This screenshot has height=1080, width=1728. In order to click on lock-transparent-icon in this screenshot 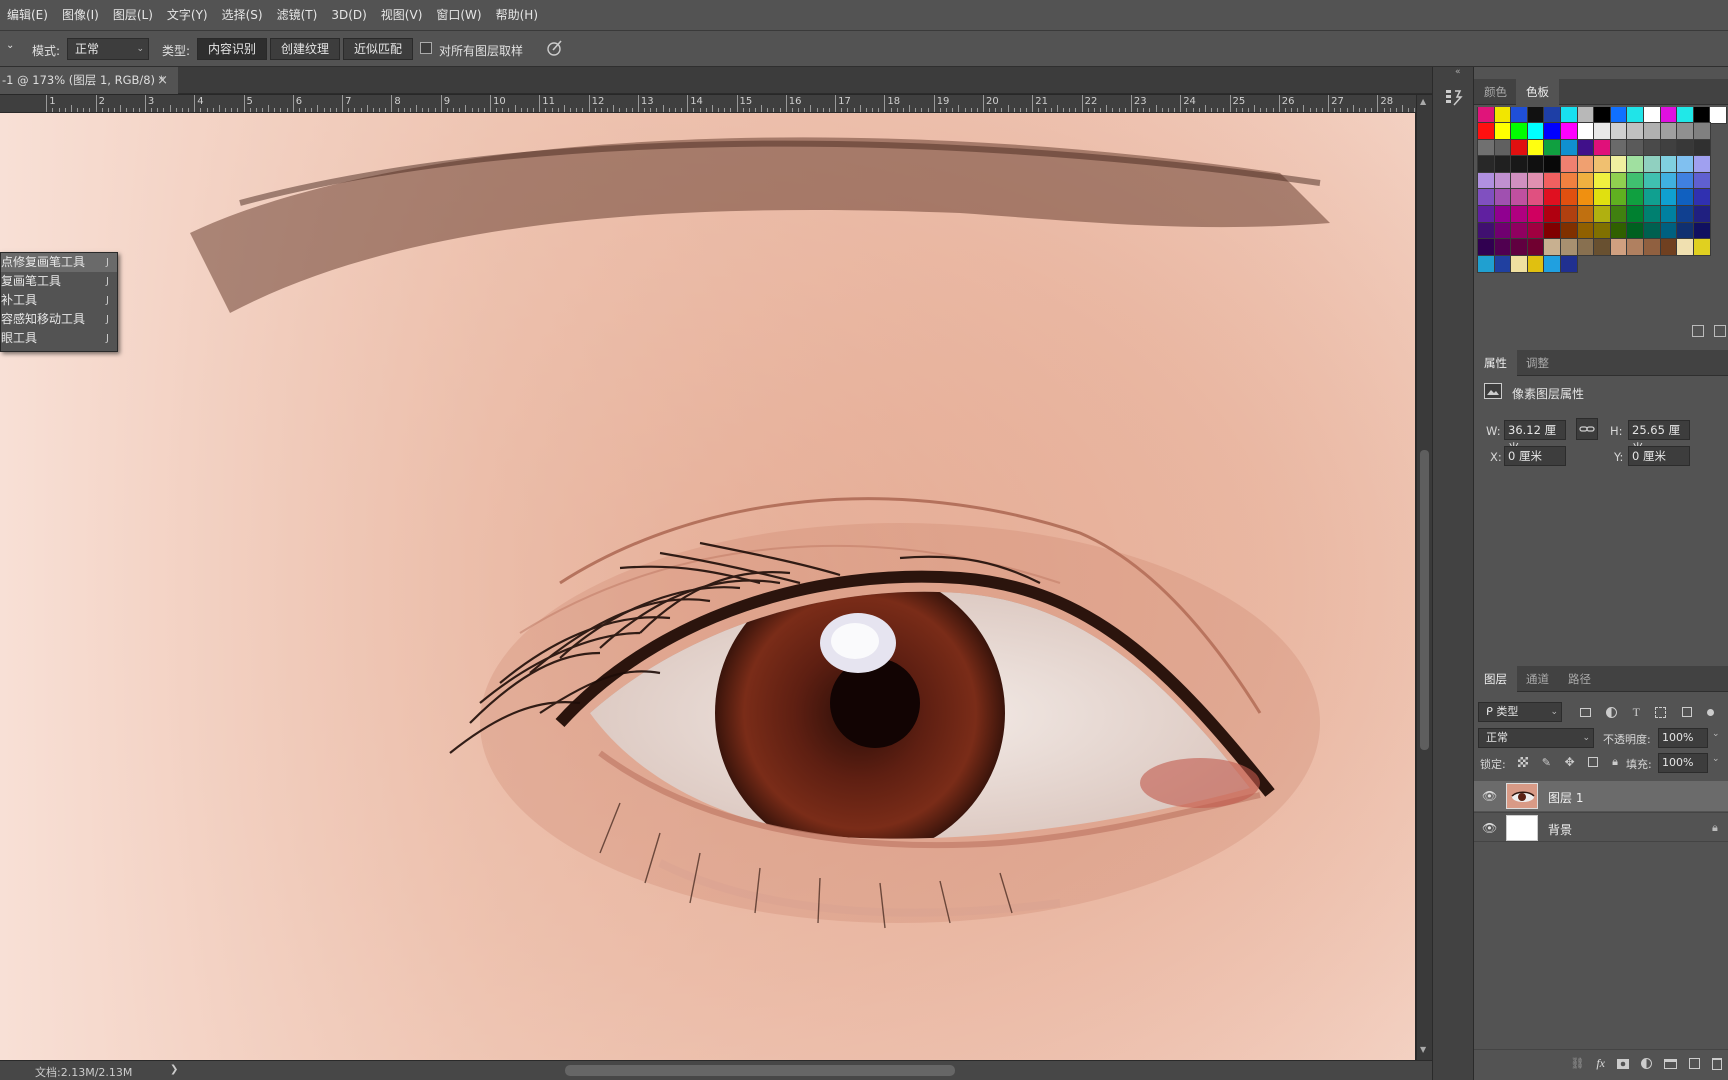, I will do `click(1523, 762)`.